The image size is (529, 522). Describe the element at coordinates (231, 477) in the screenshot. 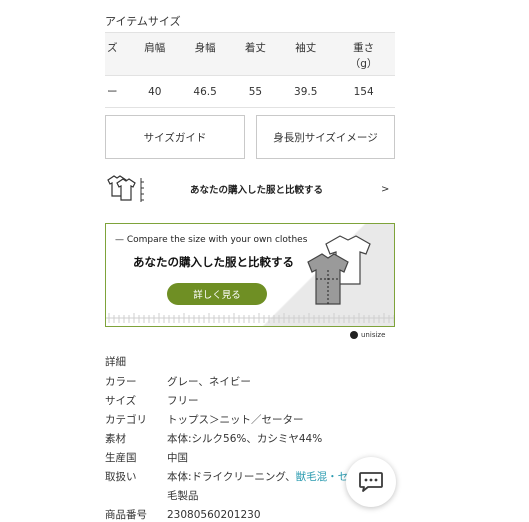

I see `care-text: 本体:ドライクリーニング、` at that location.